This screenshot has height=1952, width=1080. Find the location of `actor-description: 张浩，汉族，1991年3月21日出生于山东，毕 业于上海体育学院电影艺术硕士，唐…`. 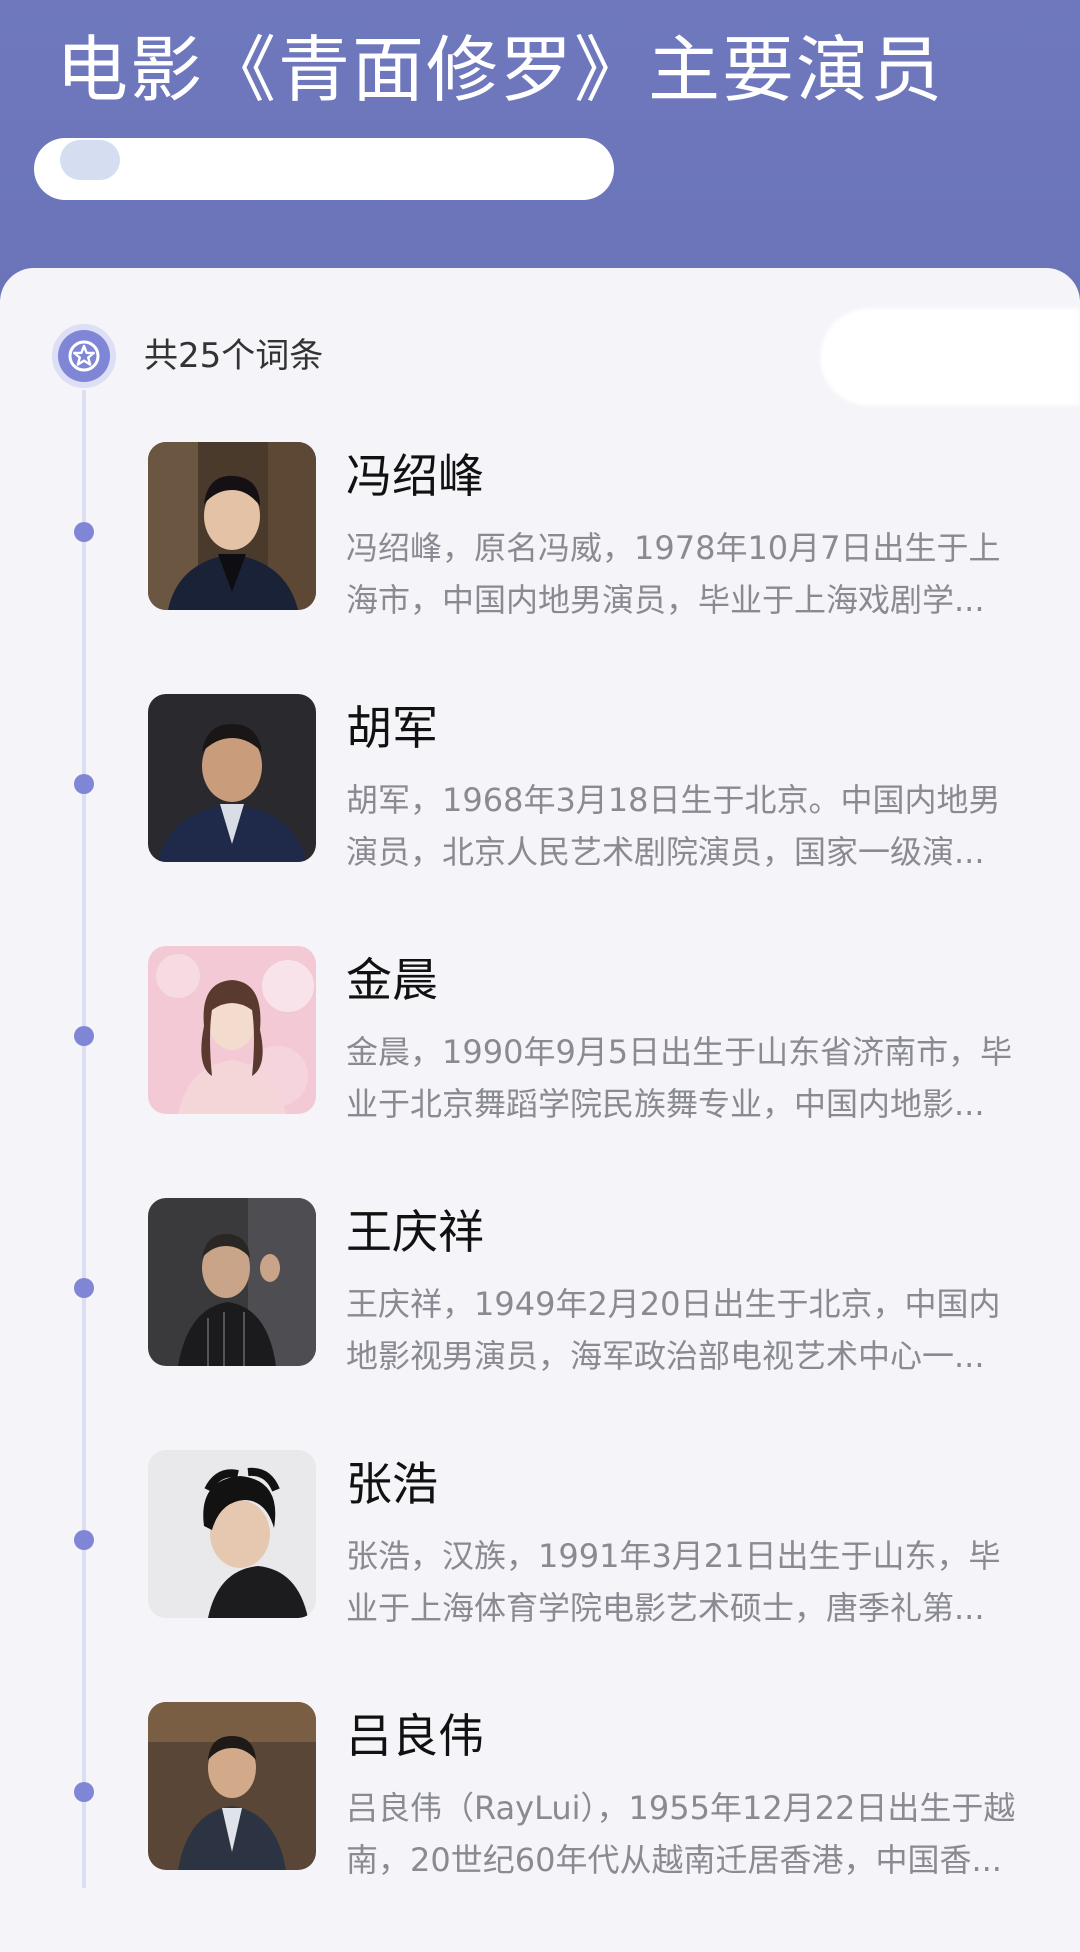

actor-description: 张浩，汉族，1991年3月21日出生于山东，毕 业于上海体育学院电影艺术硕士，唐… is located at coordinates (696, 1582).